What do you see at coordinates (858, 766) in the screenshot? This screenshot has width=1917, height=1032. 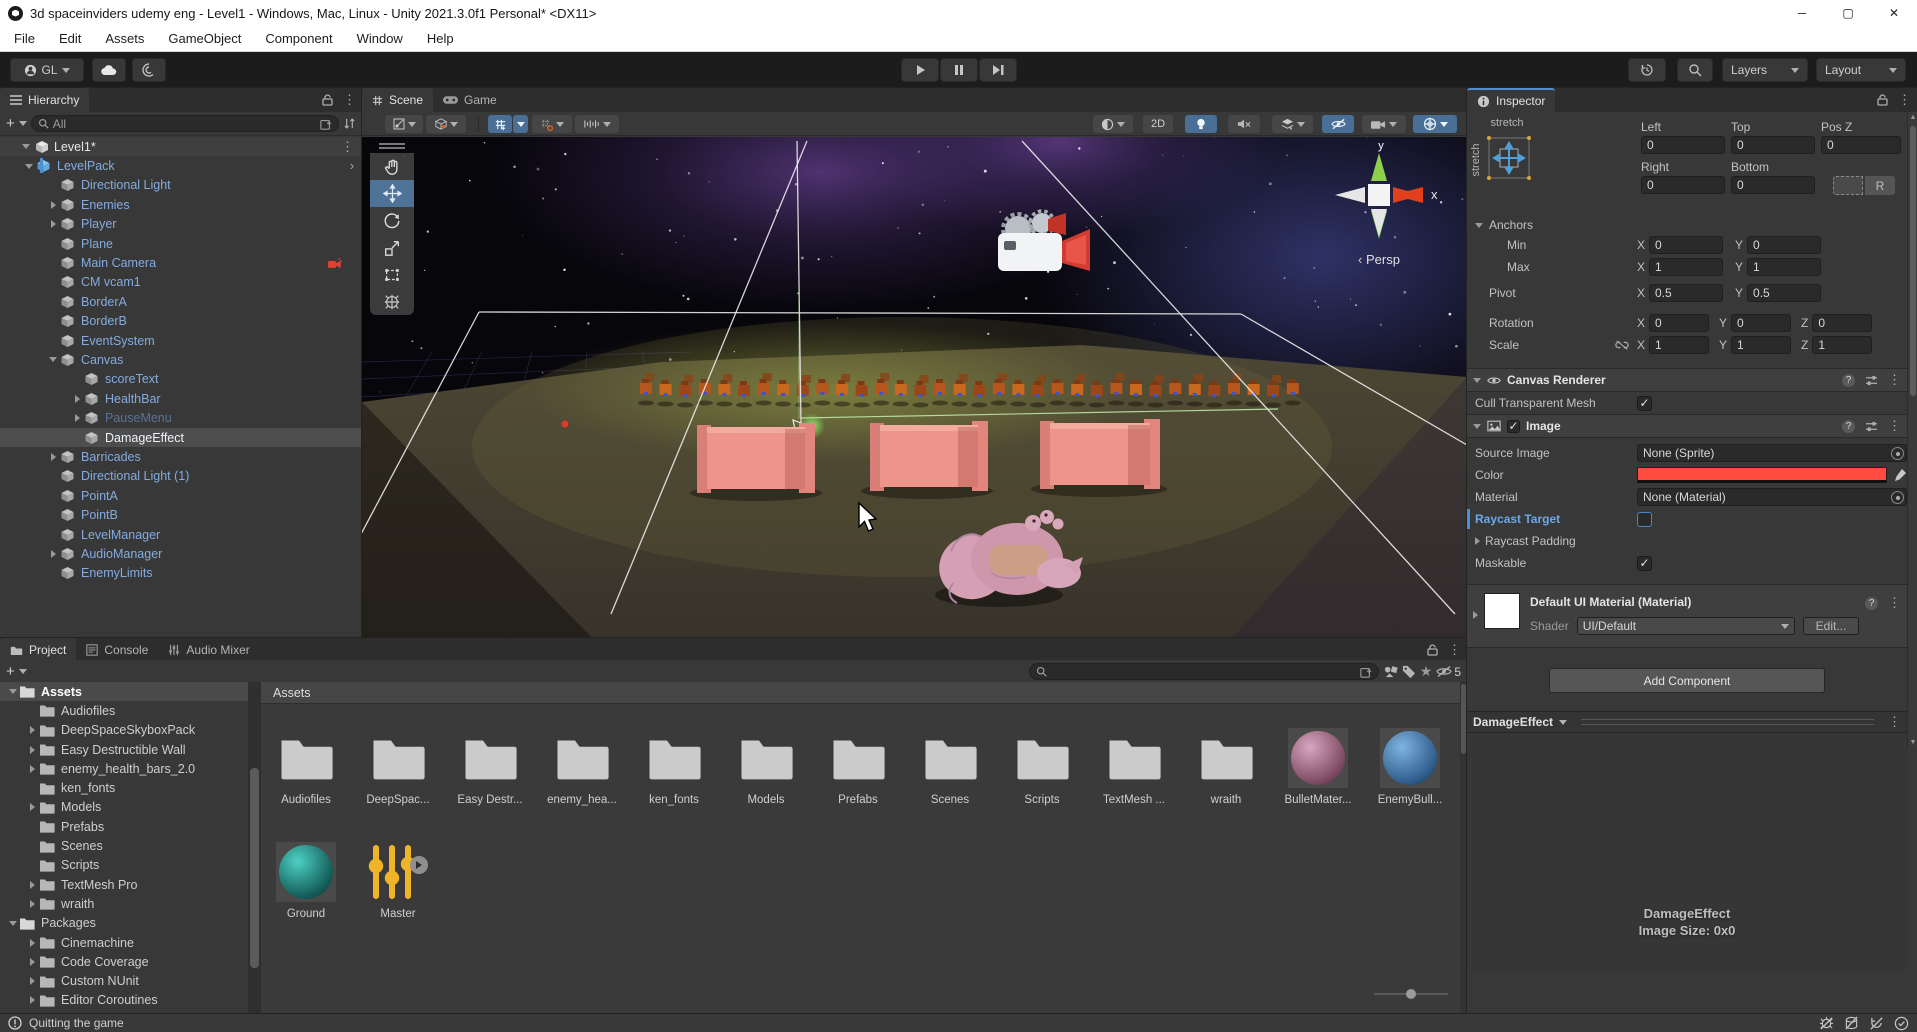 I see `asset-prefabs: Prefabs` at bounding box center [858, 766].